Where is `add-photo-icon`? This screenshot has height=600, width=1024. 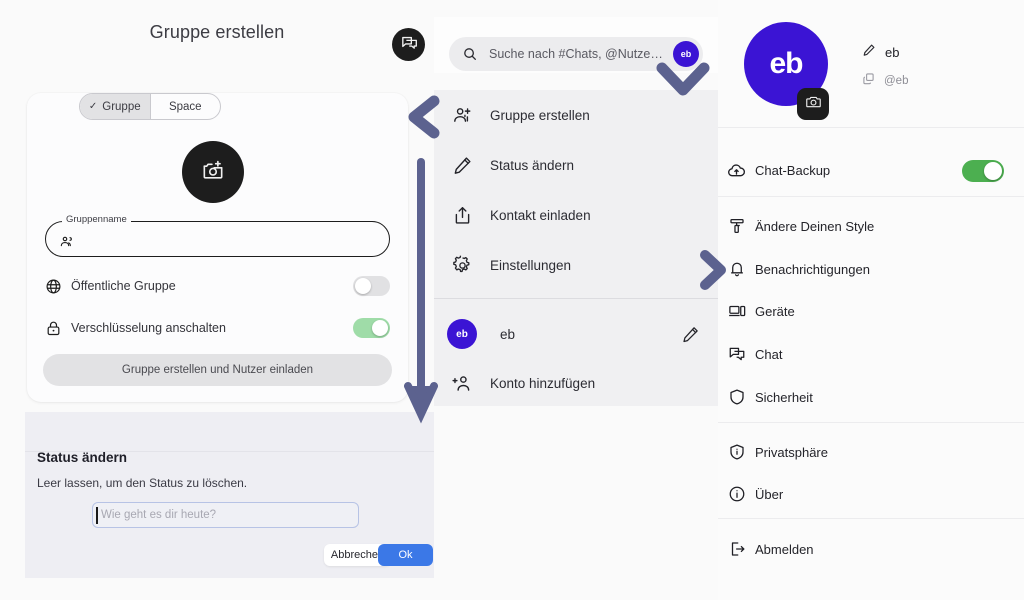
add-photo-icon is located at coordinates (213, 172).